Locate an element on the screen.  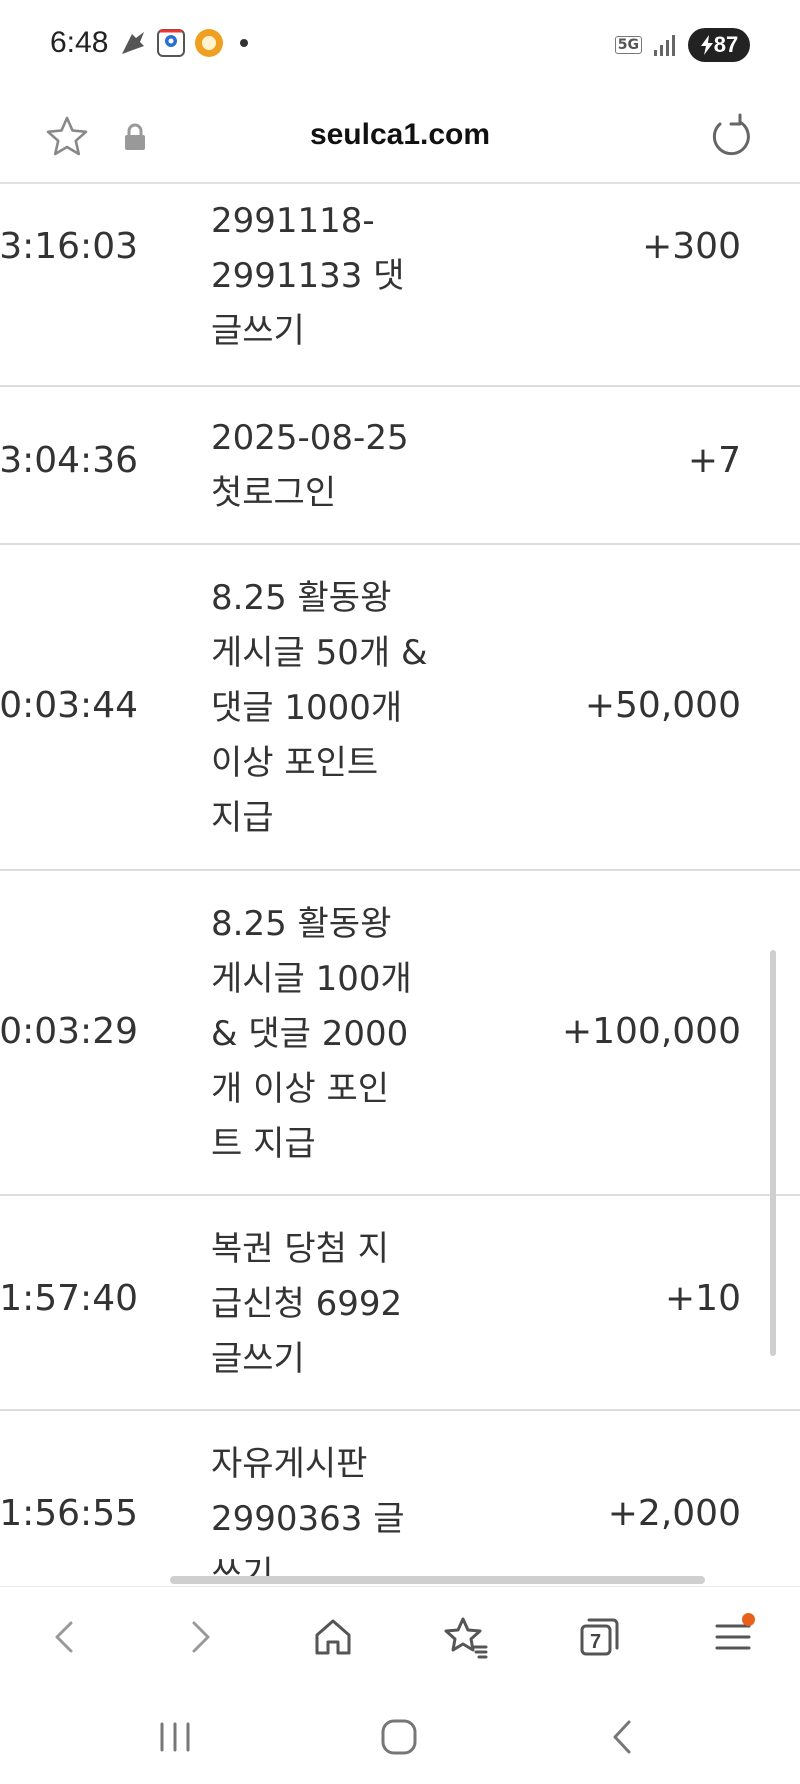
desc-line: 게시글 50개 & is located at coordinates (319, 653).